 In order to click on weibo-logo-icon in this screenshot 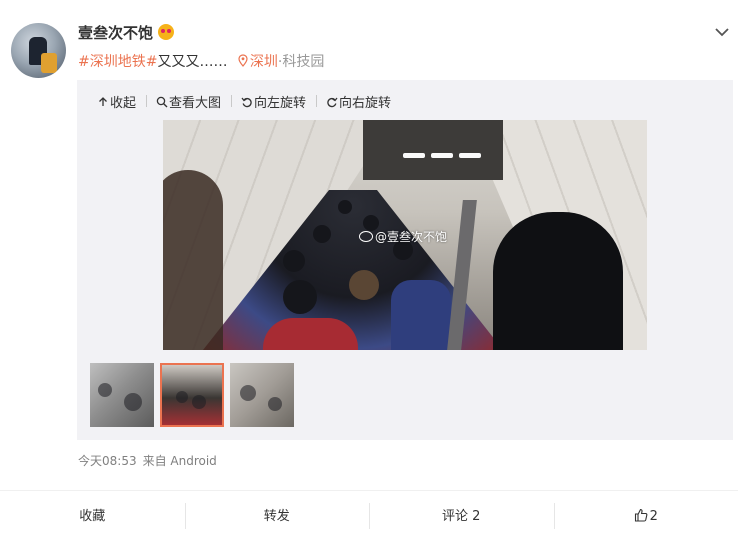, I will do `click(366, 236)`.